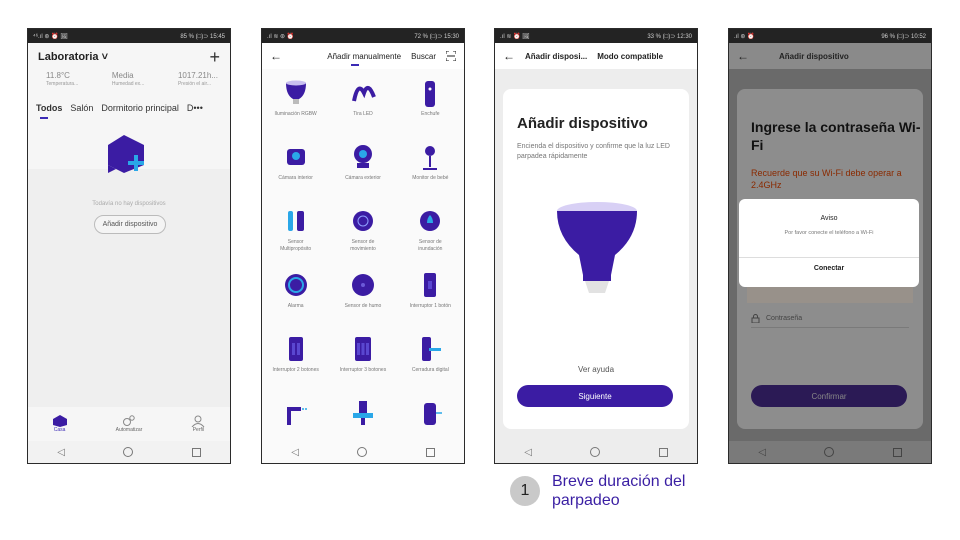 Image resolution: width=960 pixels, height=540 pixels. I want to click on tab-todos: Todos, so click(49, 111).